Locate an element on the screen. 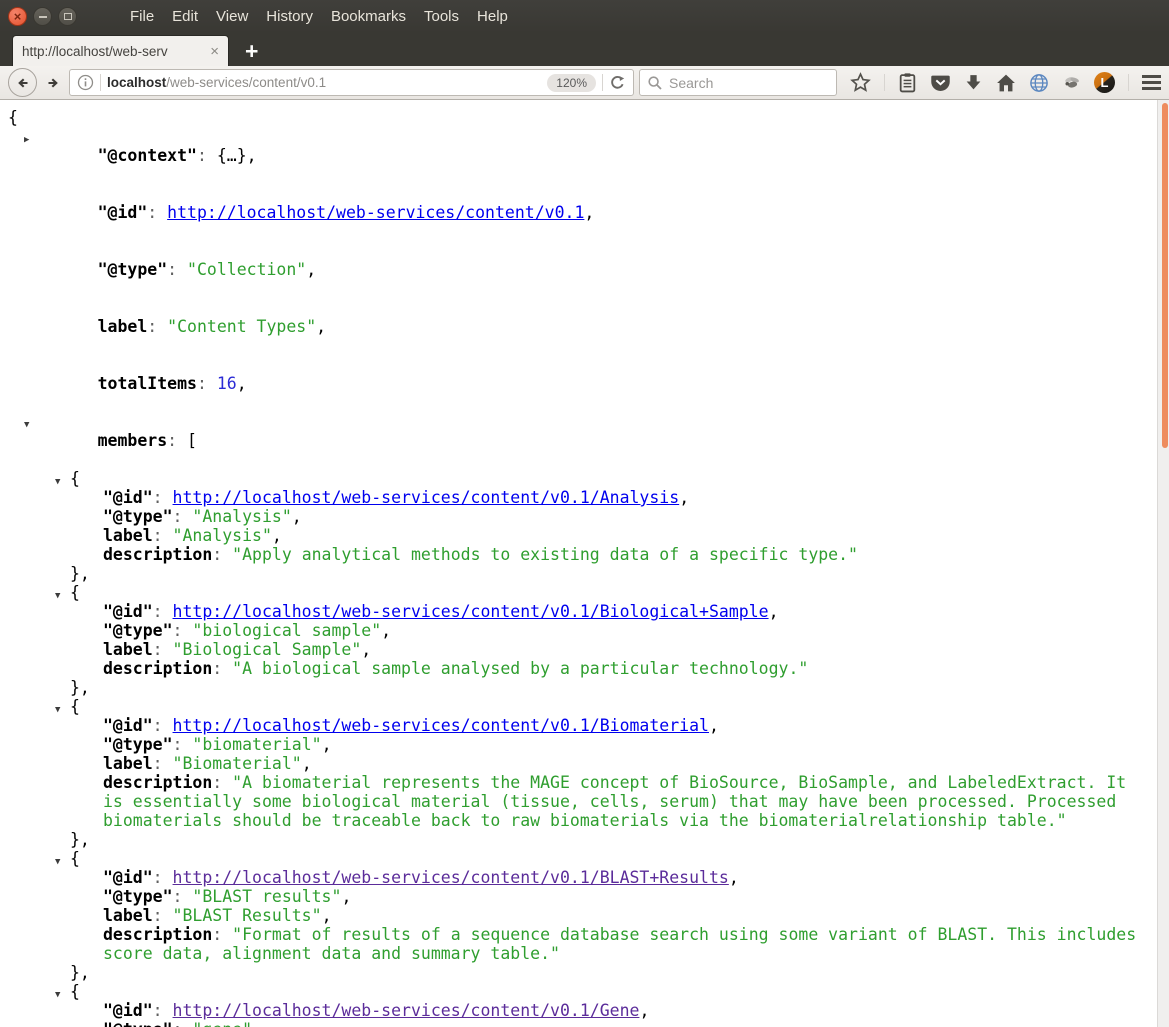  tab-close-button: × is located at coordinates (211, 51).